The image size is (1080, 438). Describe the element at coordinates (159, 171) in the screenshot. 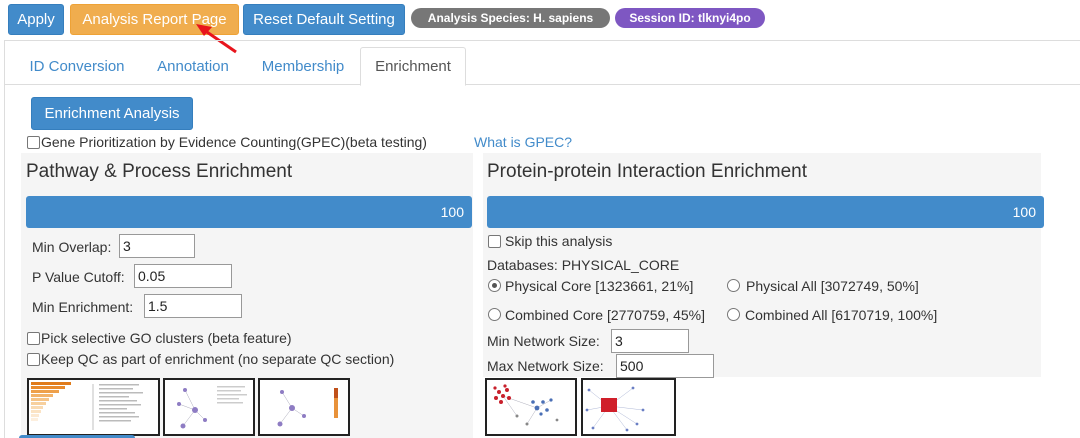

I see `pathway-title: Pathway & Process Enrichment` at that location.